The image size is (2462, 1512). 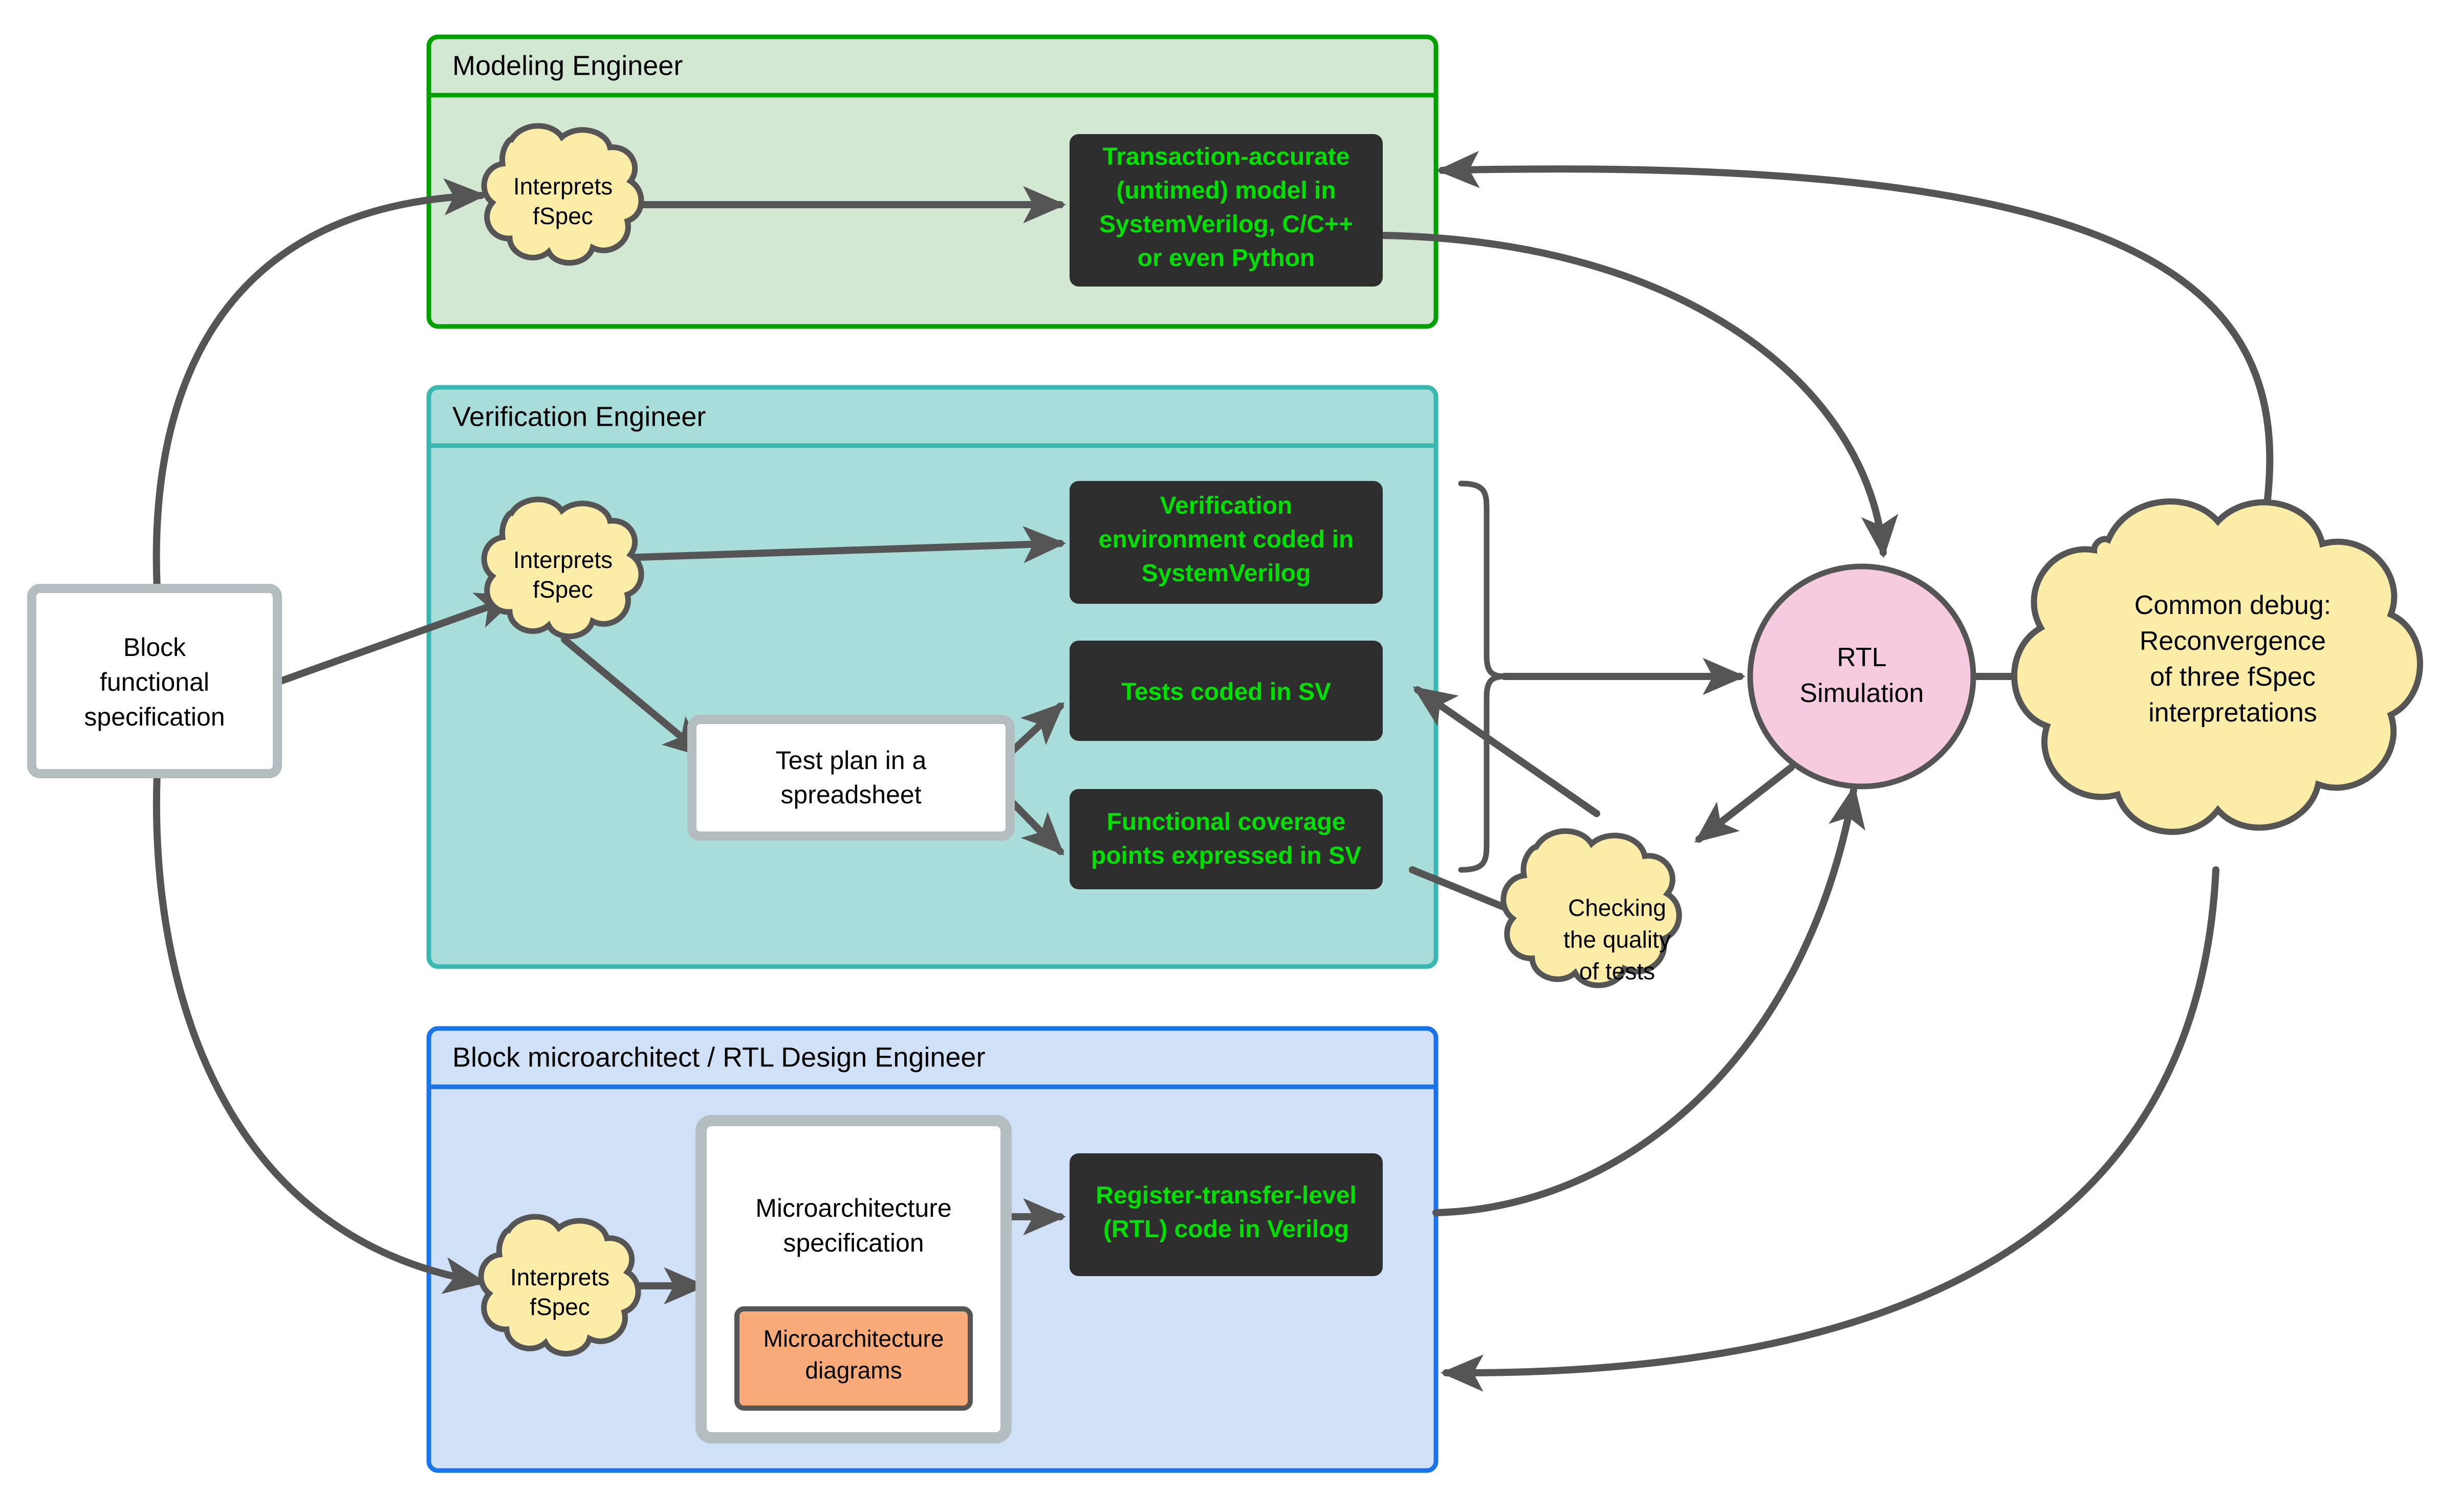 I want to click on rtl-code-line-2: (RTL) code in Verilog, so click(x=1226, y=1229).